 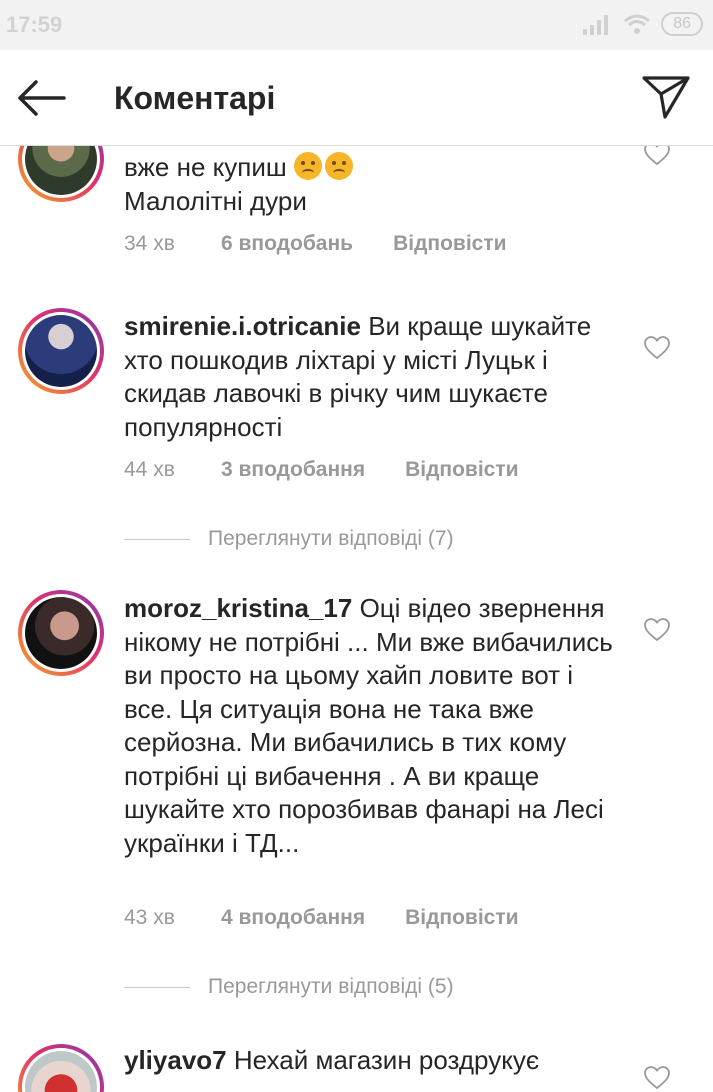 What do you see at coordinates (293, 918) in the screenshot?
I see `likes-count: 4 вподобання` at bounding box center [293, 918].